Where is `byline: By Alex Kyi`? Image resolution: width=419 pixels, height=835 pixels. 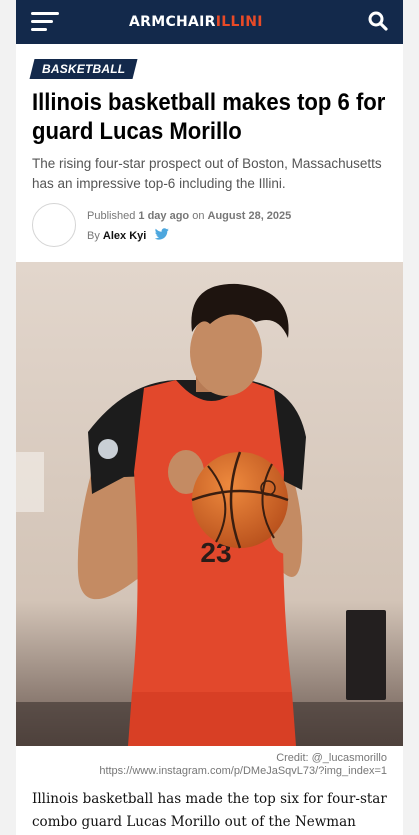 byline: By Alex Kyi is located at coordinates (128, 235).